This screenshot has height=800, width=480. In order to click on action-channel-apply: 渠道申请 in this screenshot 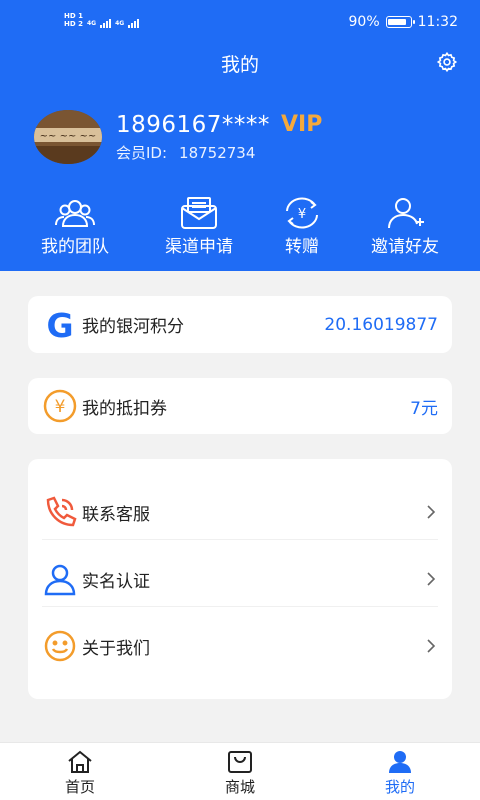, I will do `click(199, 226)`.